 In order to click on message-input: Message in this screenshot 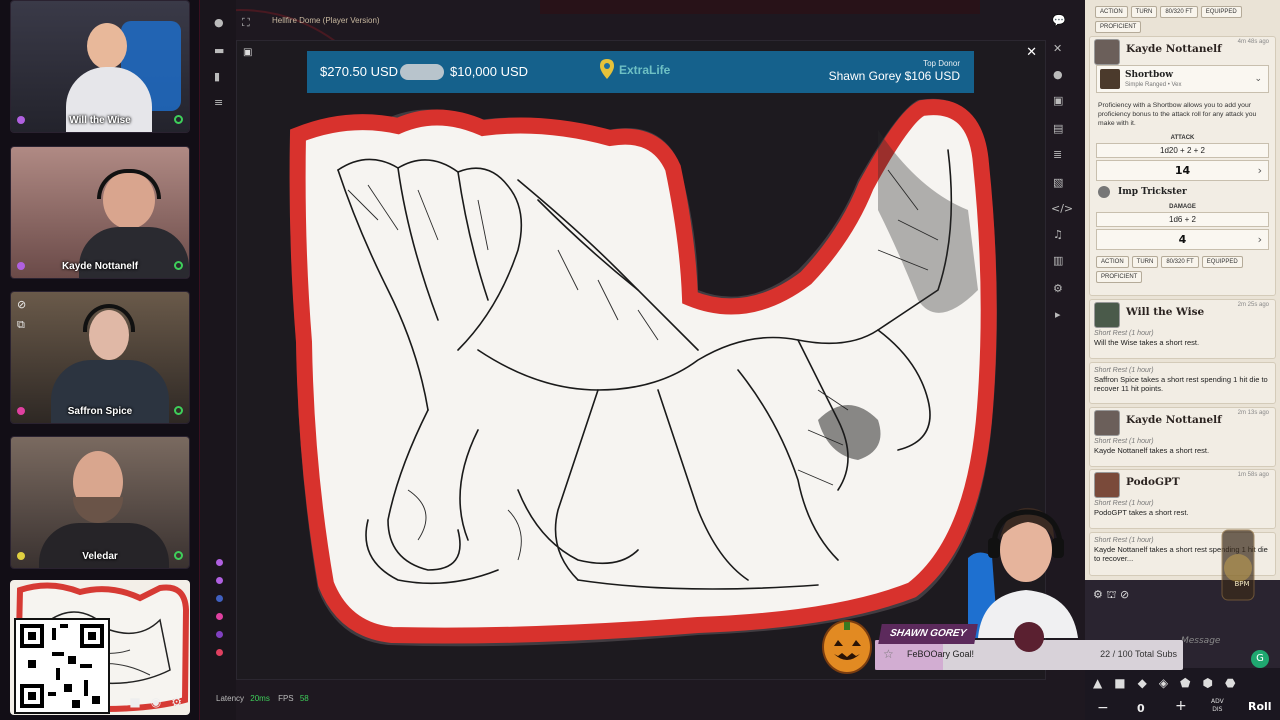, I will do `click(1200, 641)`.